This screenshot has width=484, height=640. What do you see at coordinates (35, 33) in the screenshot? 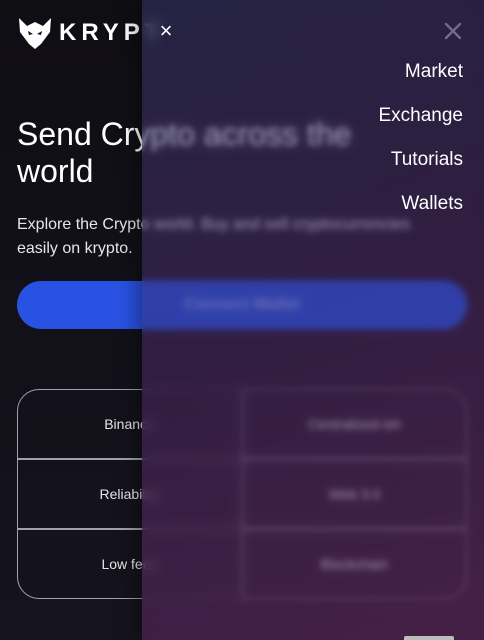
I see `fox-logo-icon` at bounding box center [35, 33].